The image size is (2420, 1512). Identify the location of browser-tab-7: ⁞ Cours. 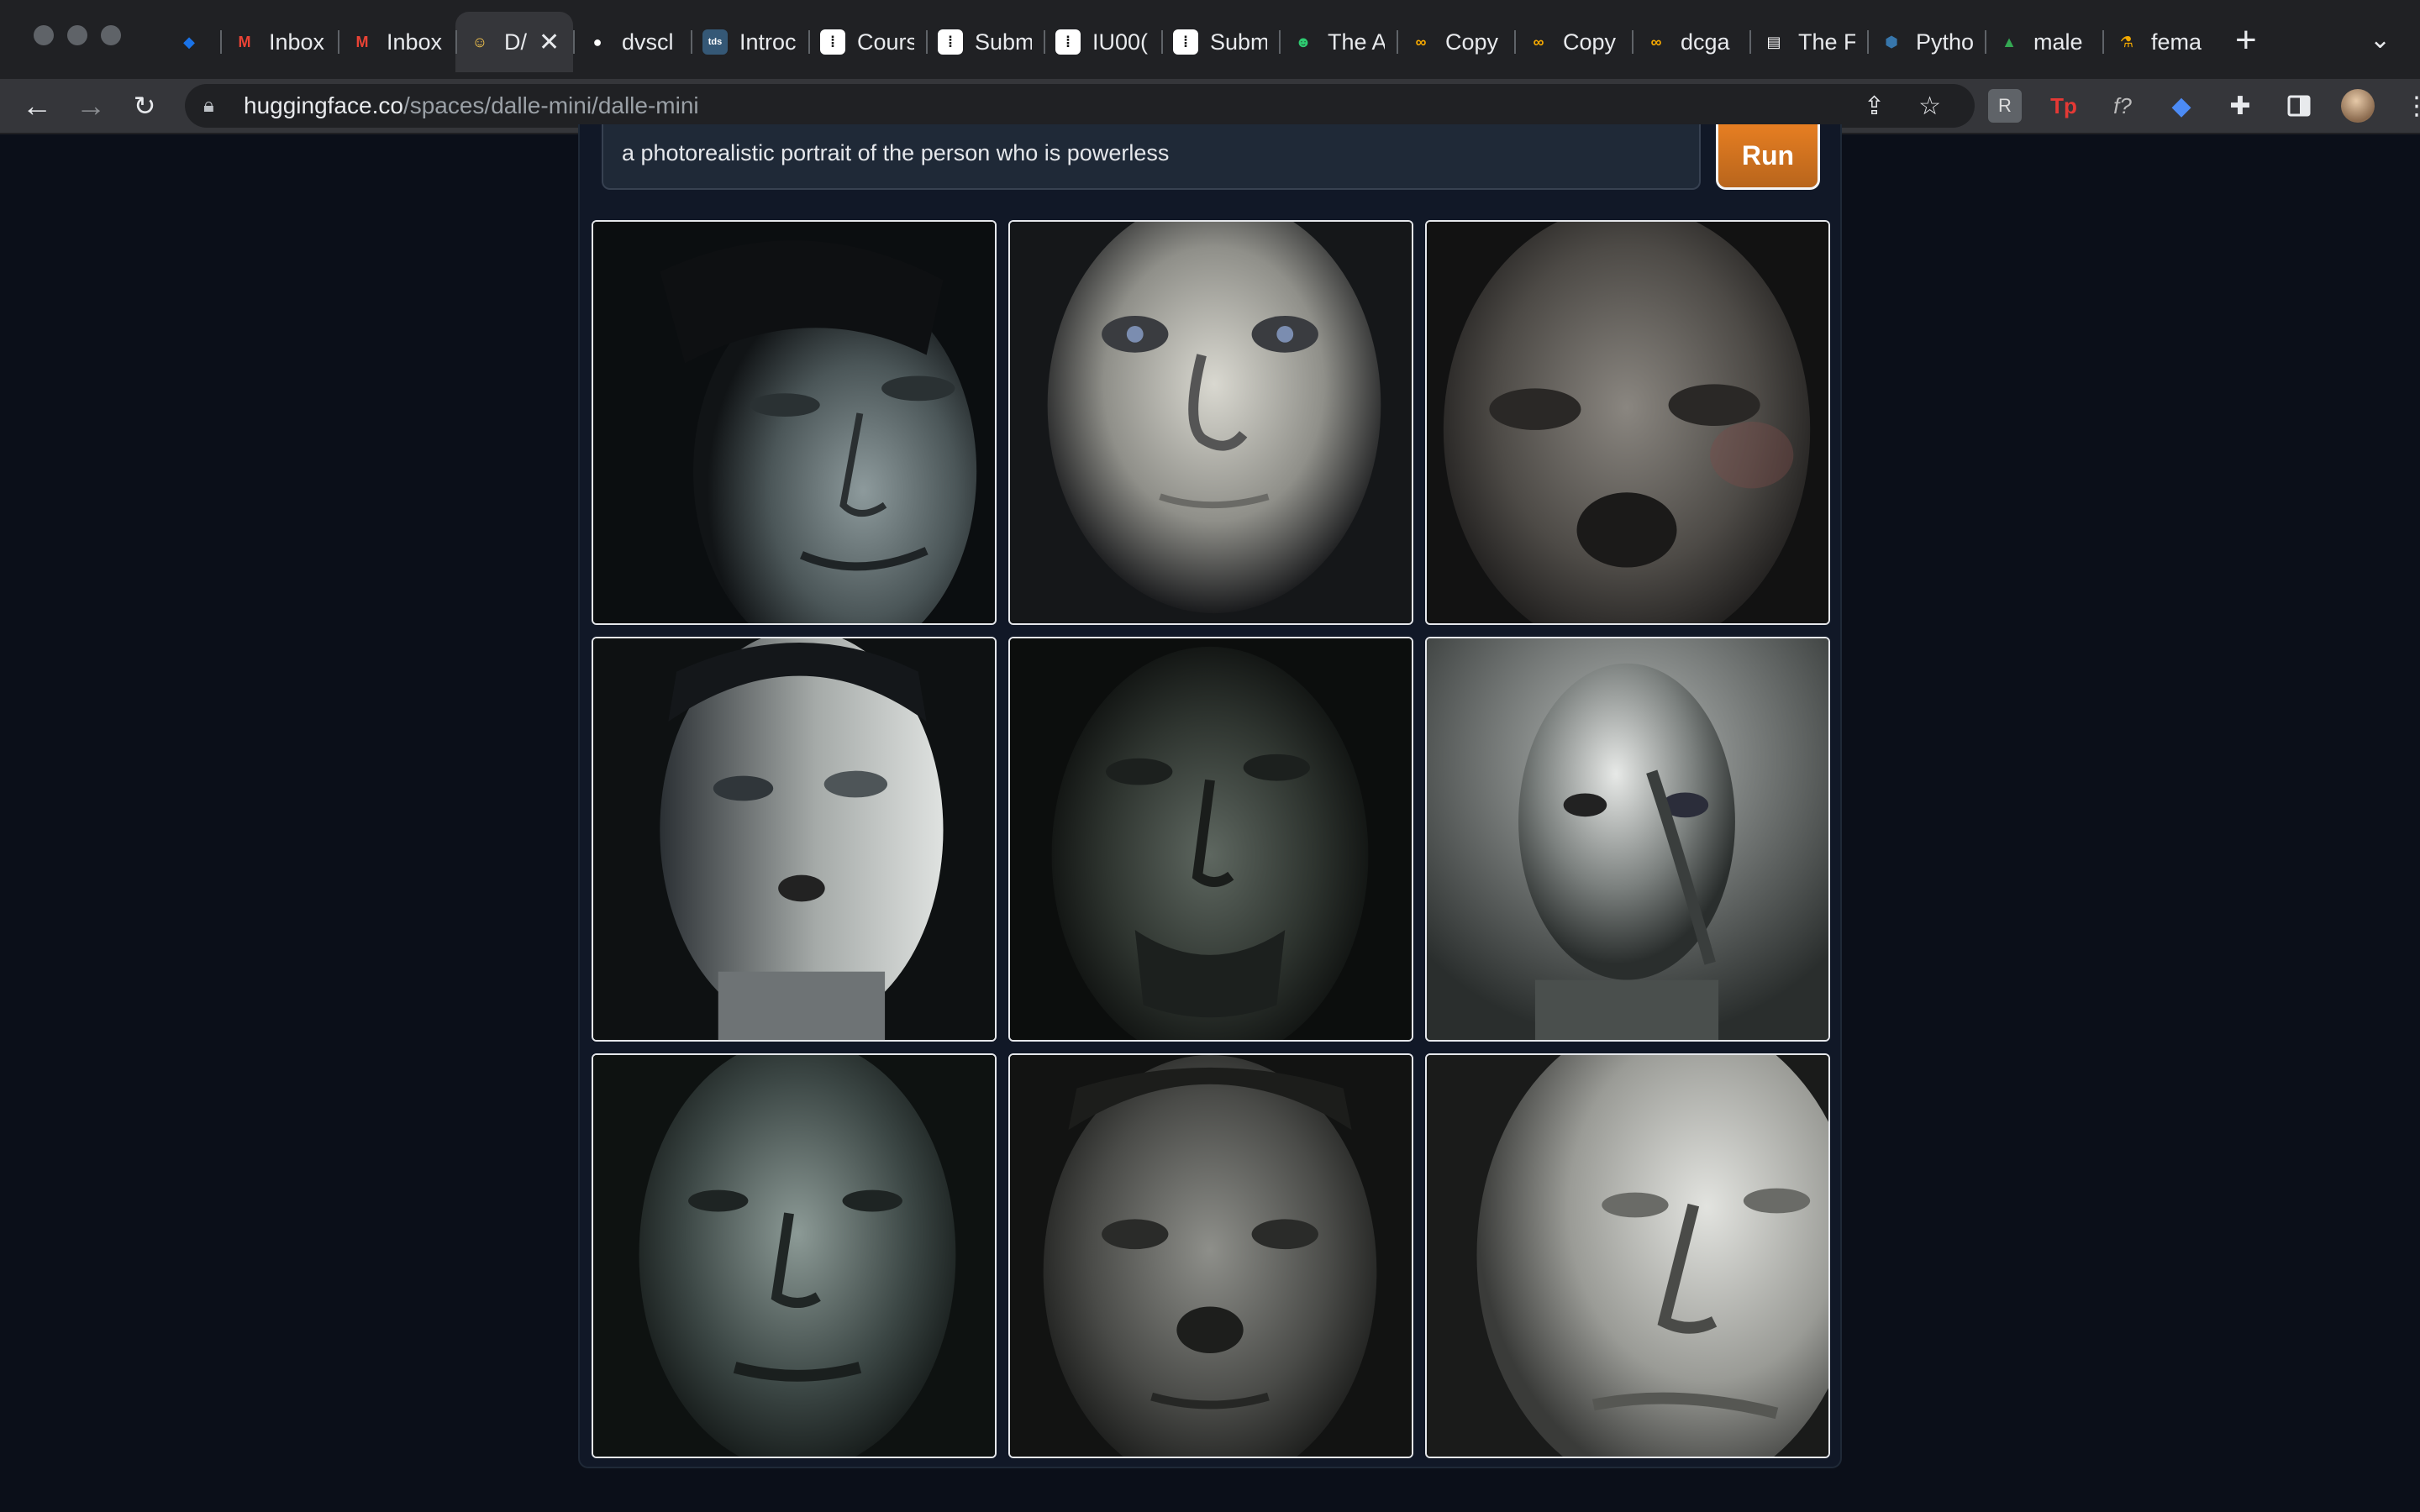
(867, 42).